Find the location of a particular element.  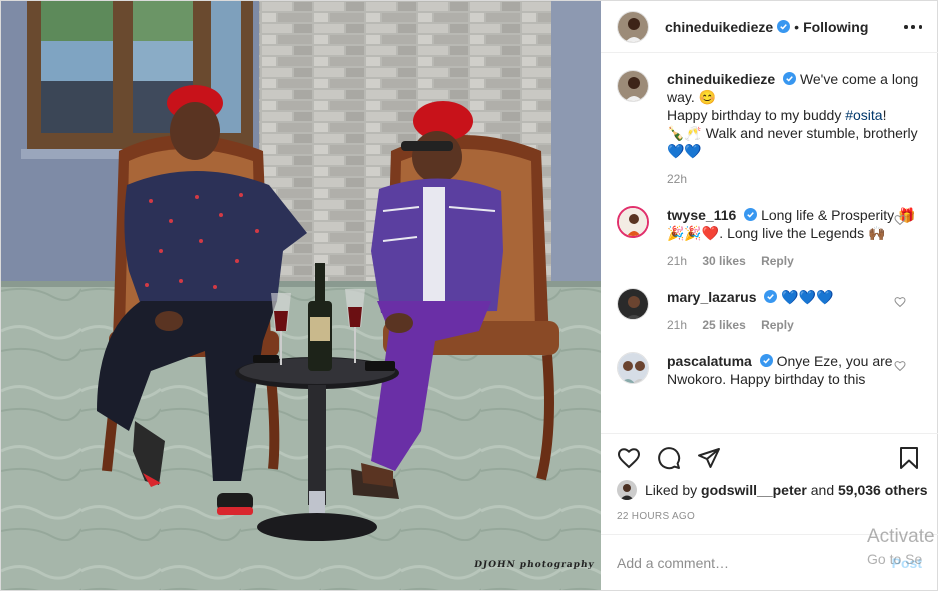

add-comment-input is located at coordinates (732, 562).